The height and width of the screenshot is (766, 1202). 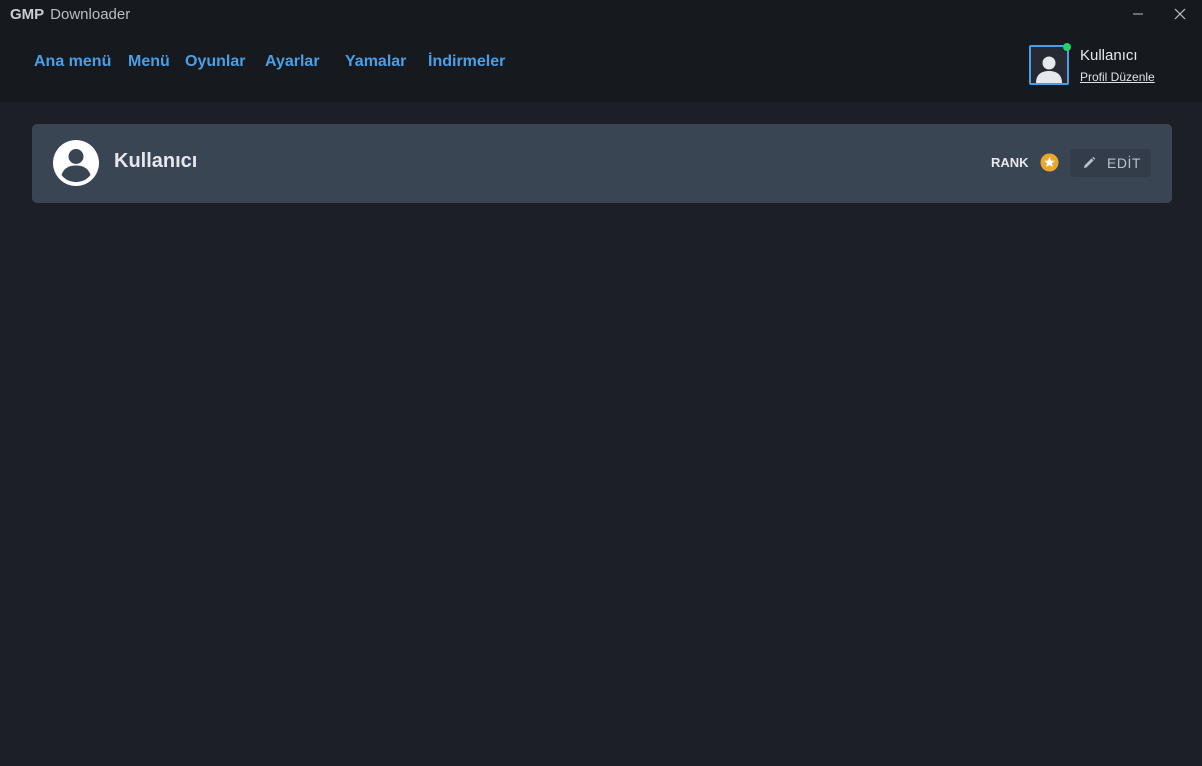 I want to click on profile-card: Kullanıcı RANK EDİT, so click(x=602, y=163).